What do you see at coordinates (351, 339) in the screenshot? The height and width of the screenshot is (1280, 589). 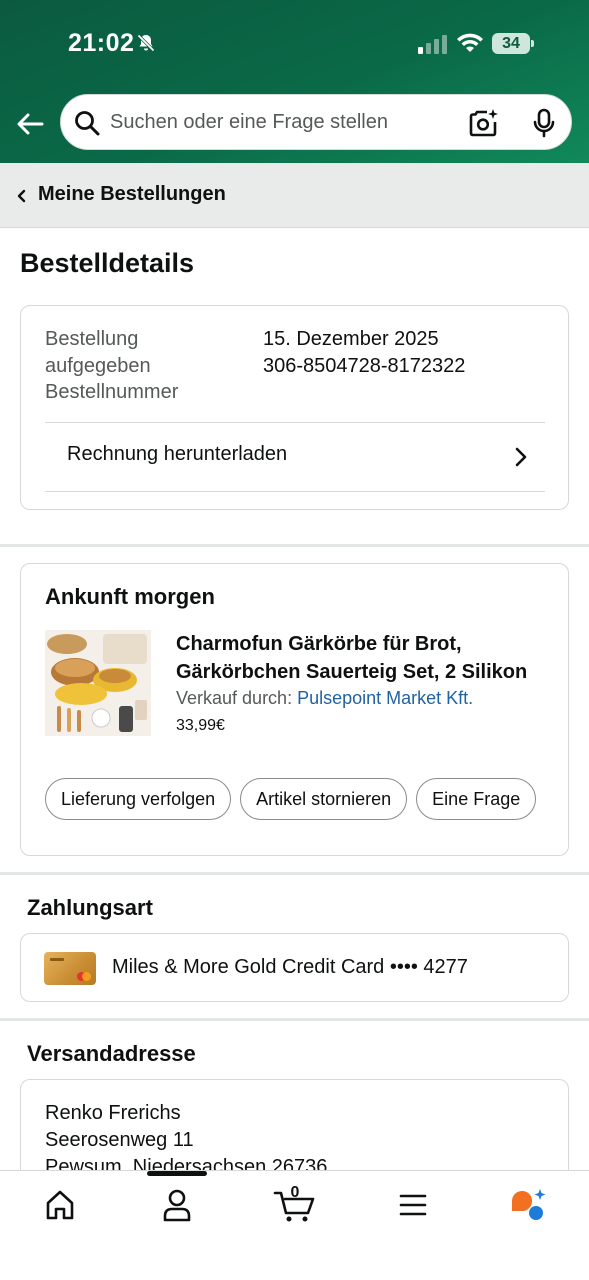 I see `order-date: 15. Dezember 2025` at bounding box center [351, 339].